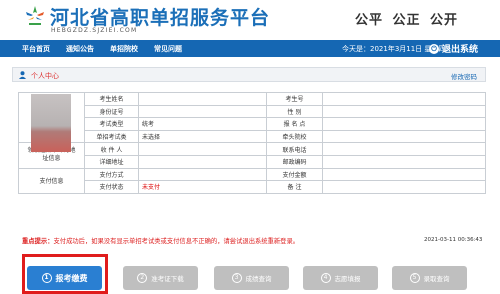  I want to click on exam-no-label: 考生号, so click(294, 99).